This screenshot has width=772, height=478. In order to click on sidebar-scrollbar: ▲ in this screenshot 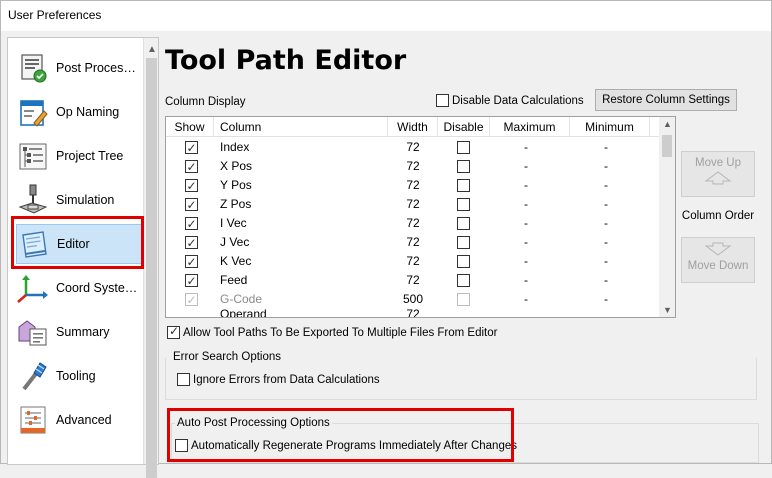, I will do `click(150, 258)`.